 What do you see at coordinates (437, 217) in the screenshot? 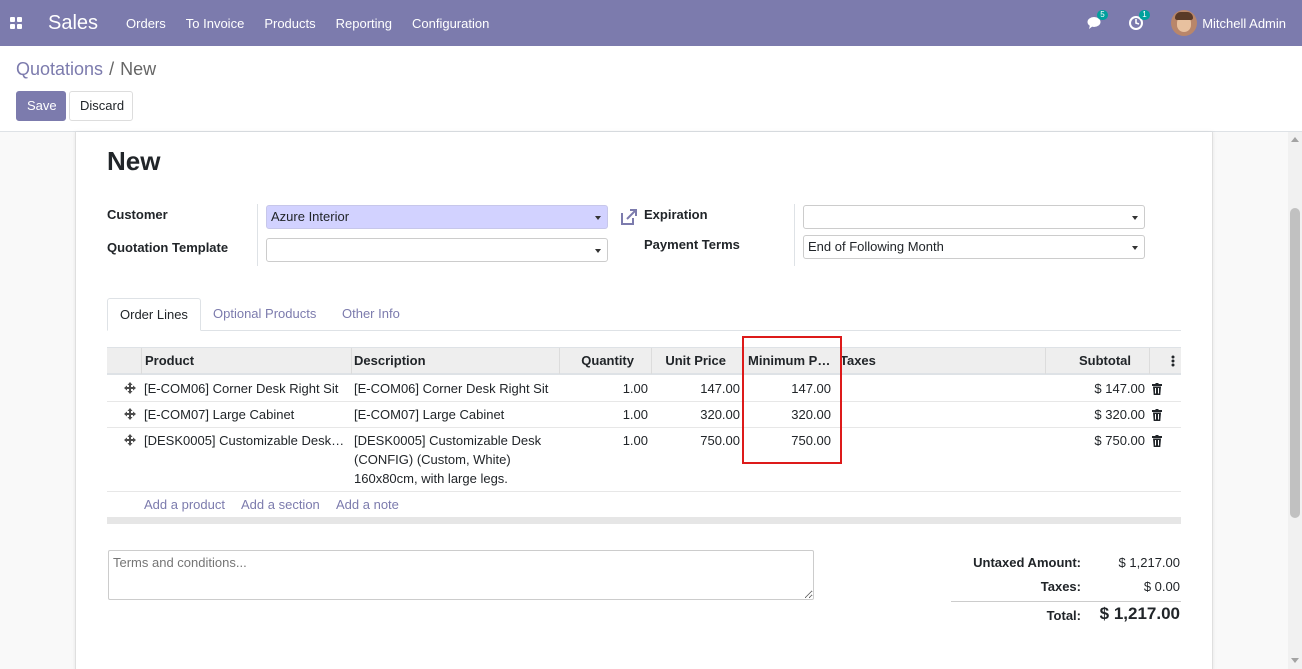
I see `customer-field: Azure Interior` at bounding box center [437, 217].